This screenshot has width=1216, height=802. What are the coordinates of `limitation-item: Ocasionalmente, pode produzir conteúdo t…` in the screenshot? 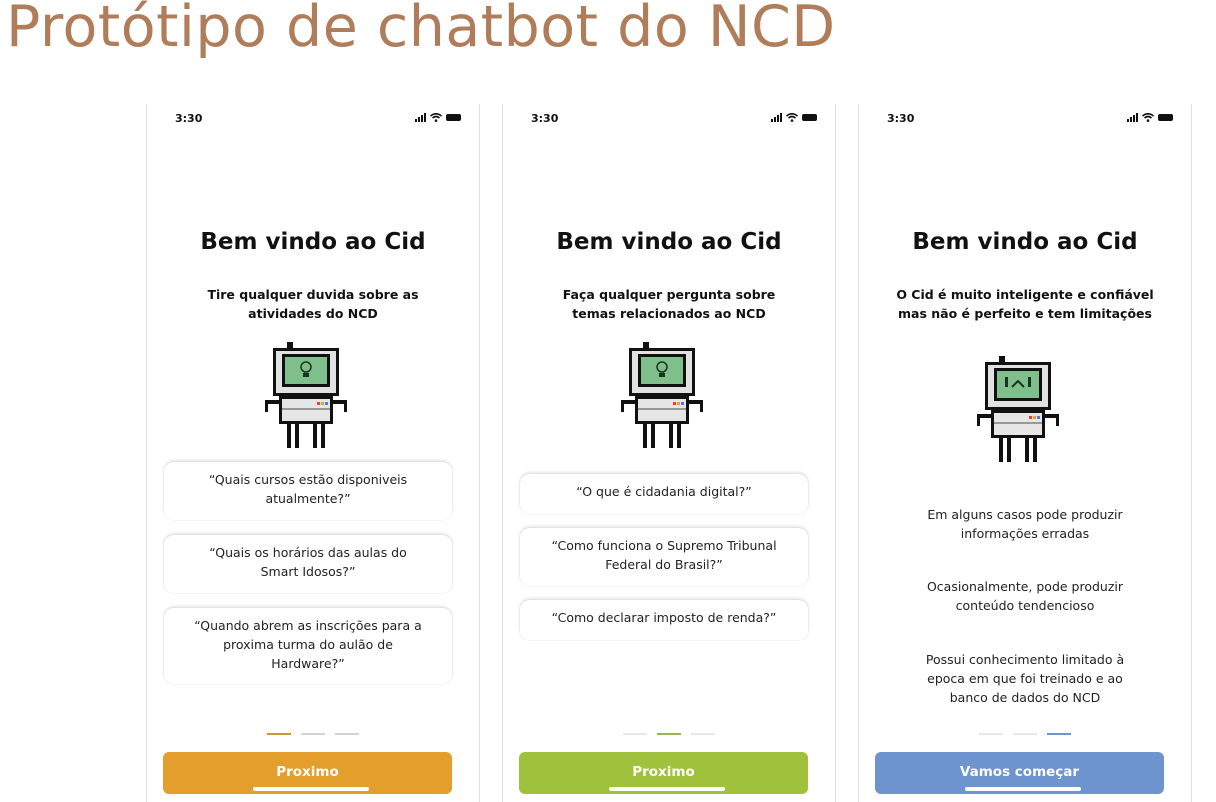 It's located at (1025, 596).